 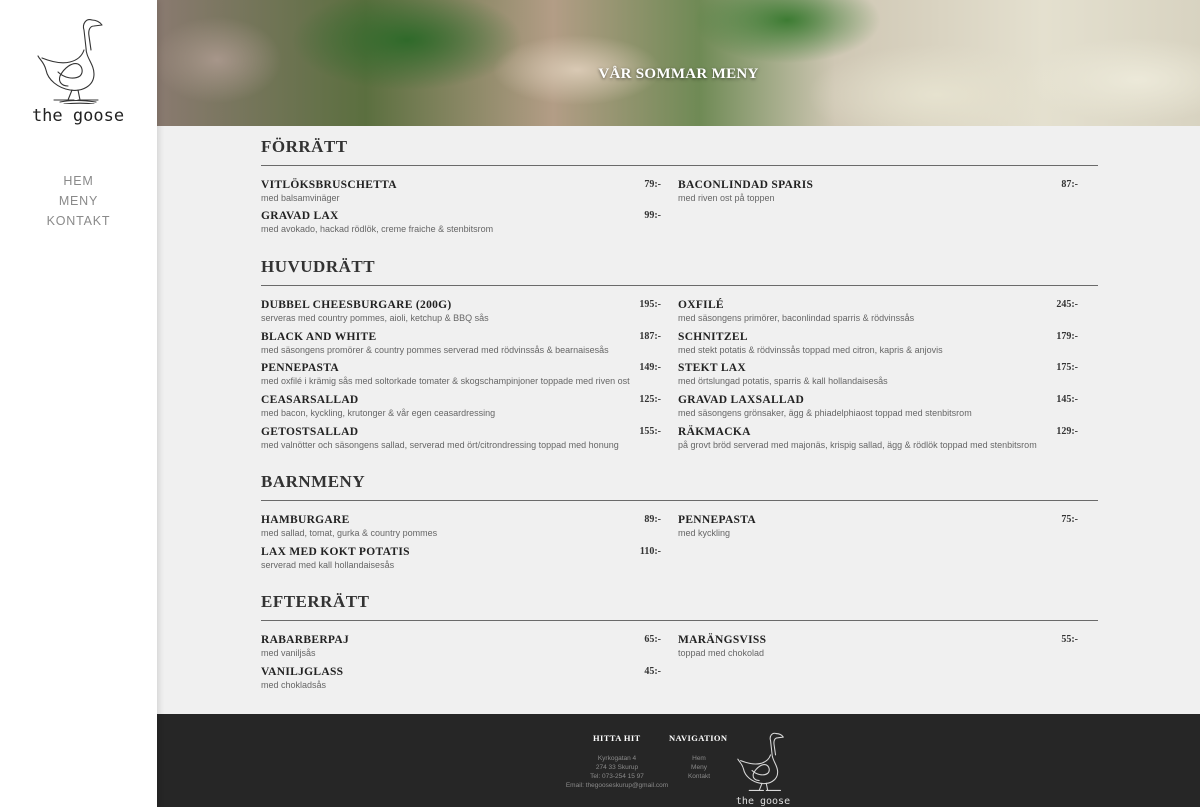 I want to click on brand-name: the goose, so click(x=78, y=116).